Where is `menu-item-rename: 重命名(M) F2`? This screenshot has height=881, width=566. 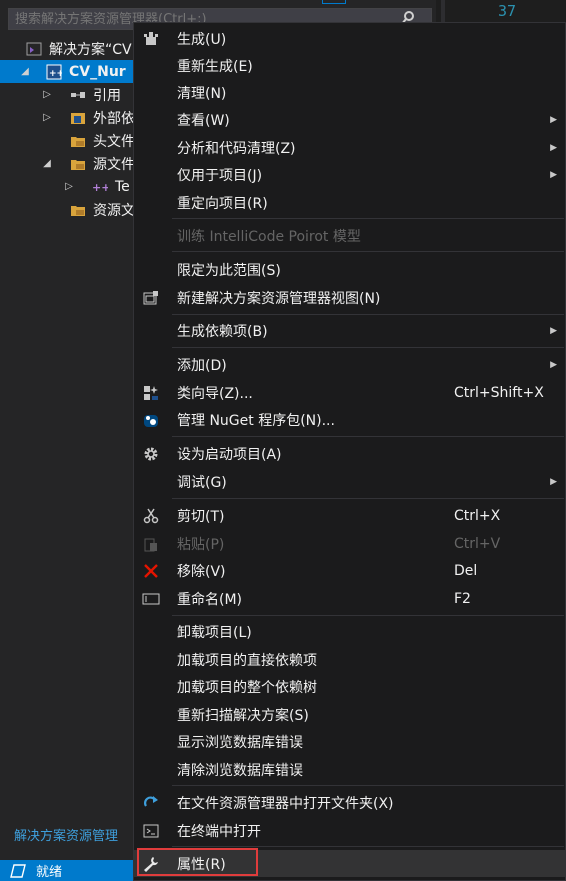 menu-item-rename: 重命名(M) F2 is located at coordinates (349, 598).